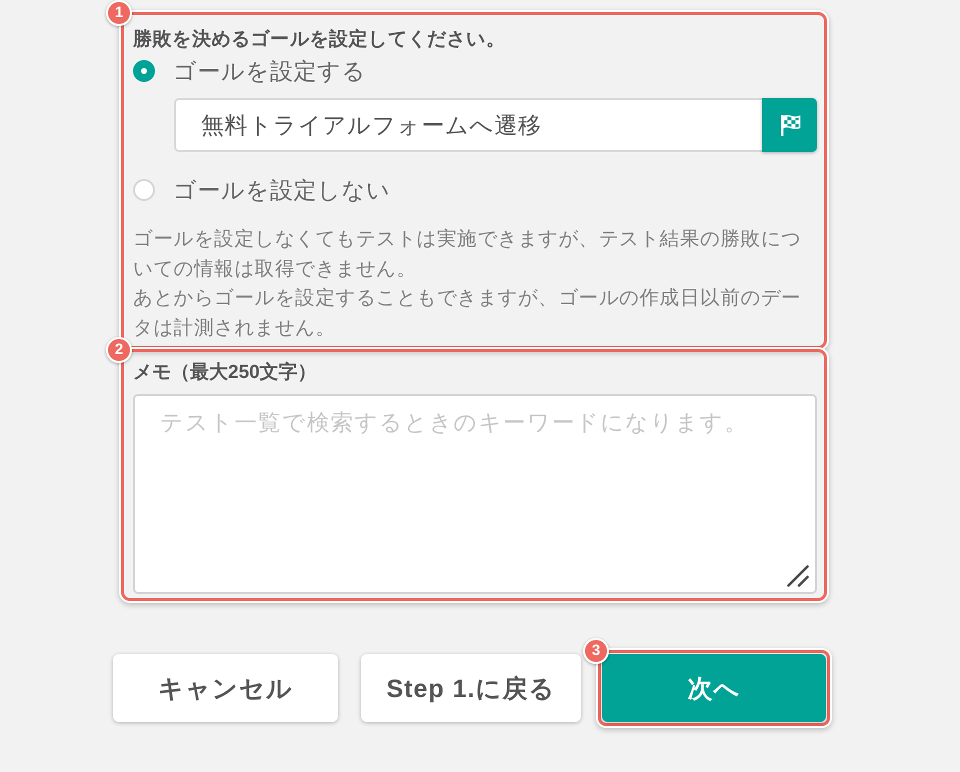 This screenshot has width=960, height=772. Describe the element at coordinates (596, 651) in the screenshot. I see `callout-number: 3` at that location.